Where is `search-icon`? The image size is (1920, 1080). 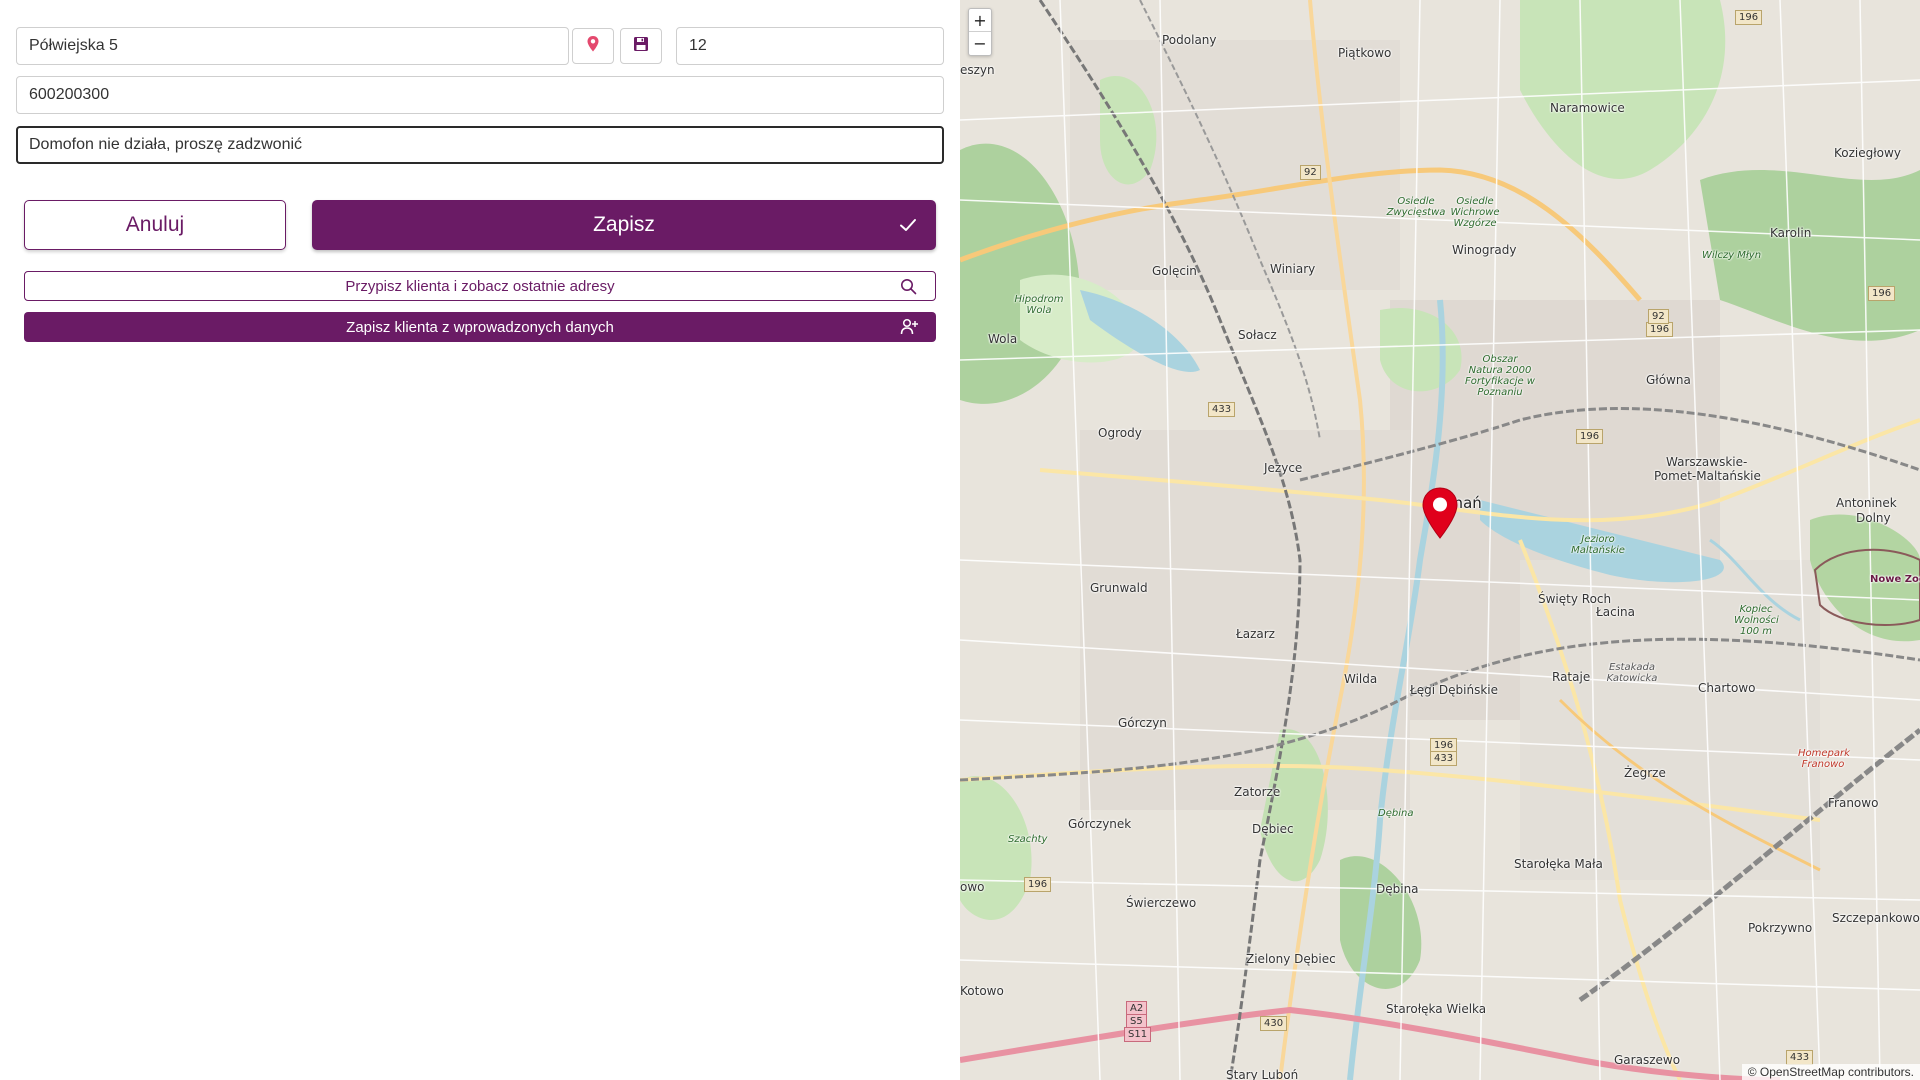
search-icon is located at coordinates (908, 288).